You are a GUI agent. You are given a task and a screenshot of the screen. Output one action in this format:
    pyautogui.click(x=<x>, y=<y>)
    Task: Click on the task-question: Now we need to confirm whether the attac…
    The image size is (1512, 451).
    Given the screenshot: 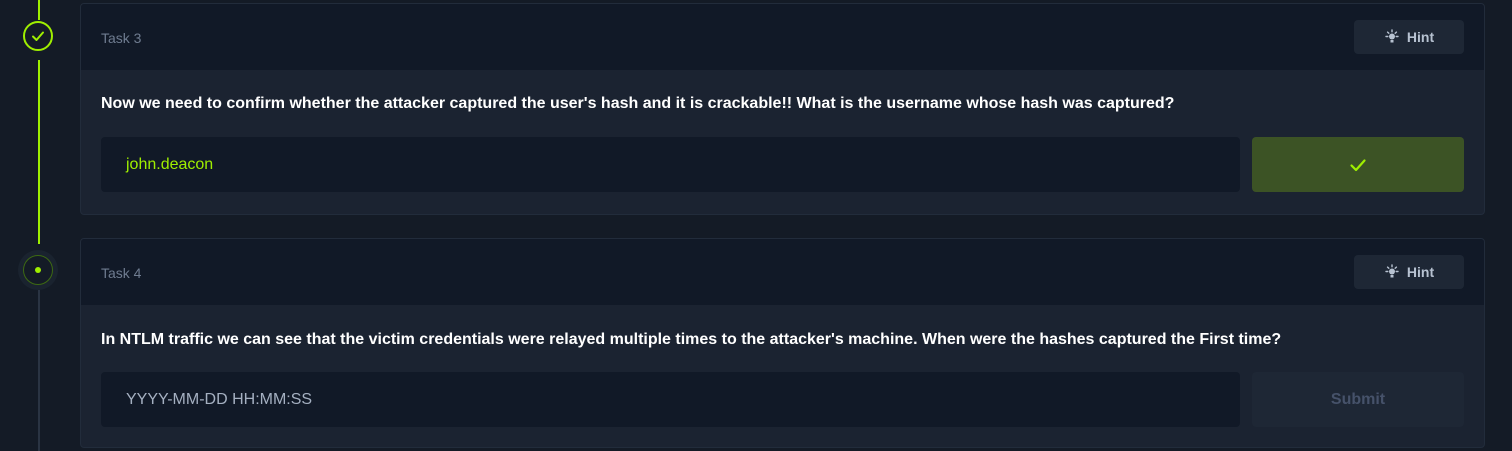 What is the action you would take?
    pyautogui.click(x=638, y=103)
    